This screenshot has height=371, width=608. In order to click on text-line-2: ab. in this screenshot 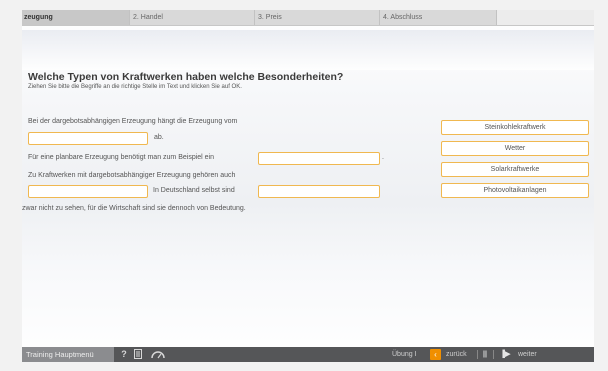, I will do `click(159, 137)`.